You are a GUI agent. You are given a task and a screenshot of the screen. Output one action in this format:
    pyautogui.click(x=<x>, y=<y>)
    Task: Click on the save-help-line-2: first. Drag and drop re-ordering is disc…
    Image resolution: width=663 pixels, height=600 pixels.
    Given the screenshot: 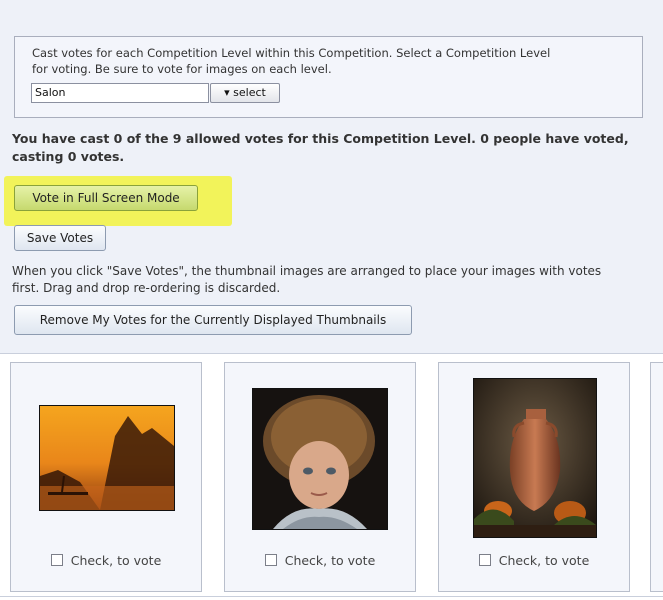 What is the action you would take?
    pyautogui.click(x=146, y=288)
    